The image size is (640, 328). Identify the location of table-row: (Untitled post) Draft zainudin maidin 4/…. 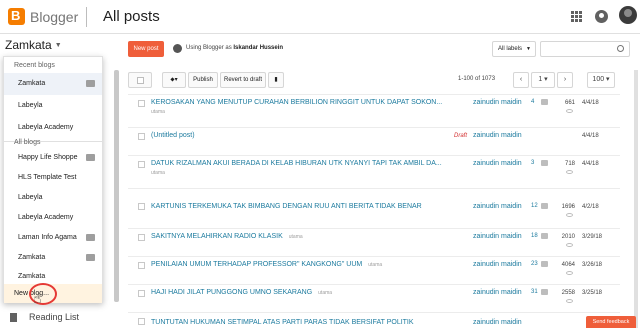
(374, 141).